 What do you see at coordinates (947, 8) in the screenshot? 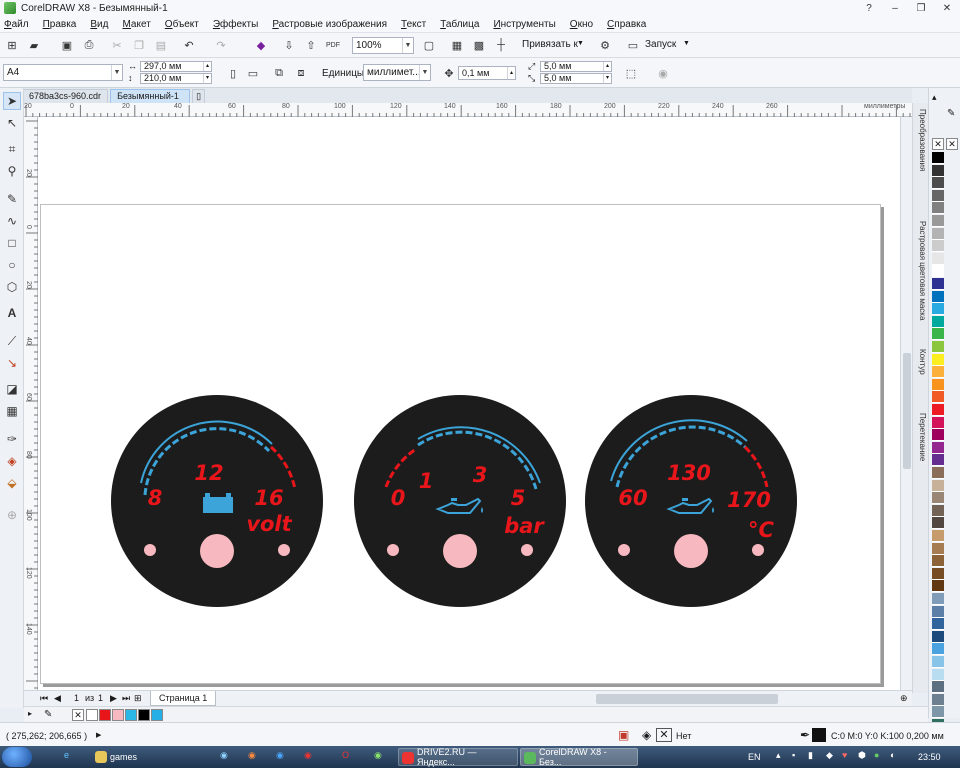
I see `close-button: ✕` at bounding box center [947, 8].